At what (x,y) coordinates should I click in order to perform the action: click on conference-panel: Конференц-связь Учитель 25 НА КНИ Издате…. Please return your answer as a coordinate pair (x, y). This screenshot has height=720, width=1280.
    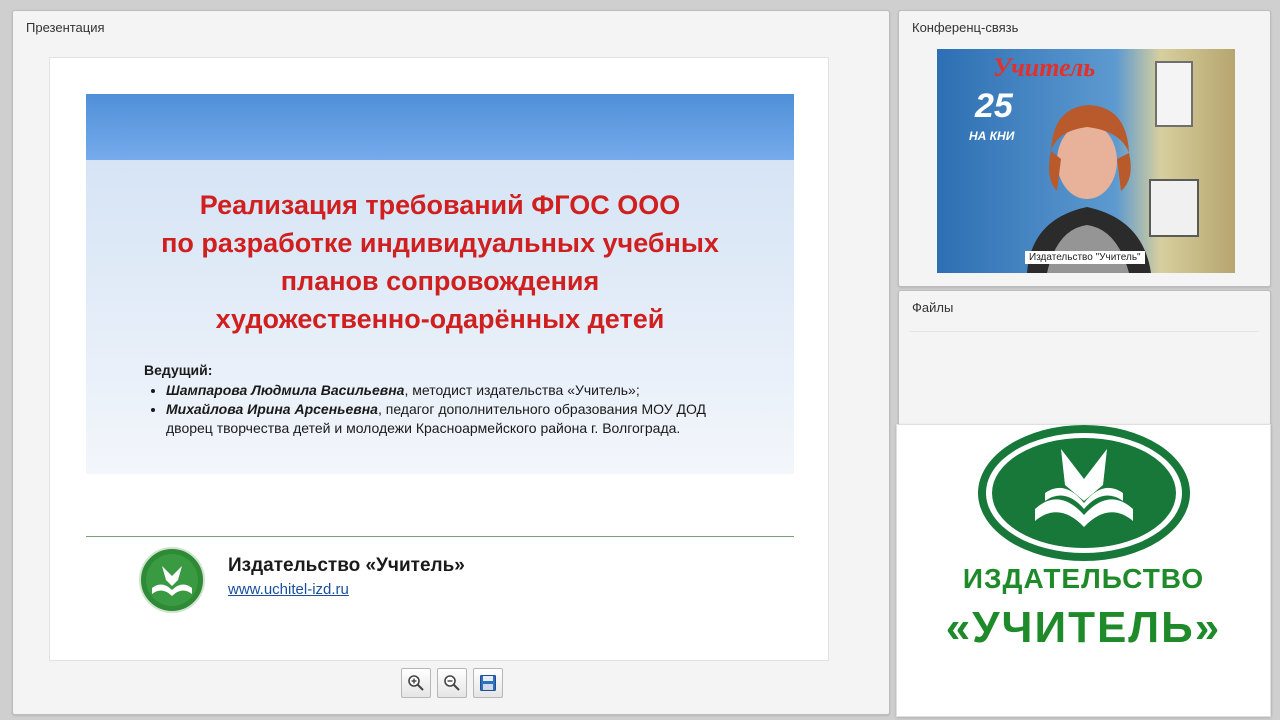
    Looking at the image, I should click on (1084, 148).